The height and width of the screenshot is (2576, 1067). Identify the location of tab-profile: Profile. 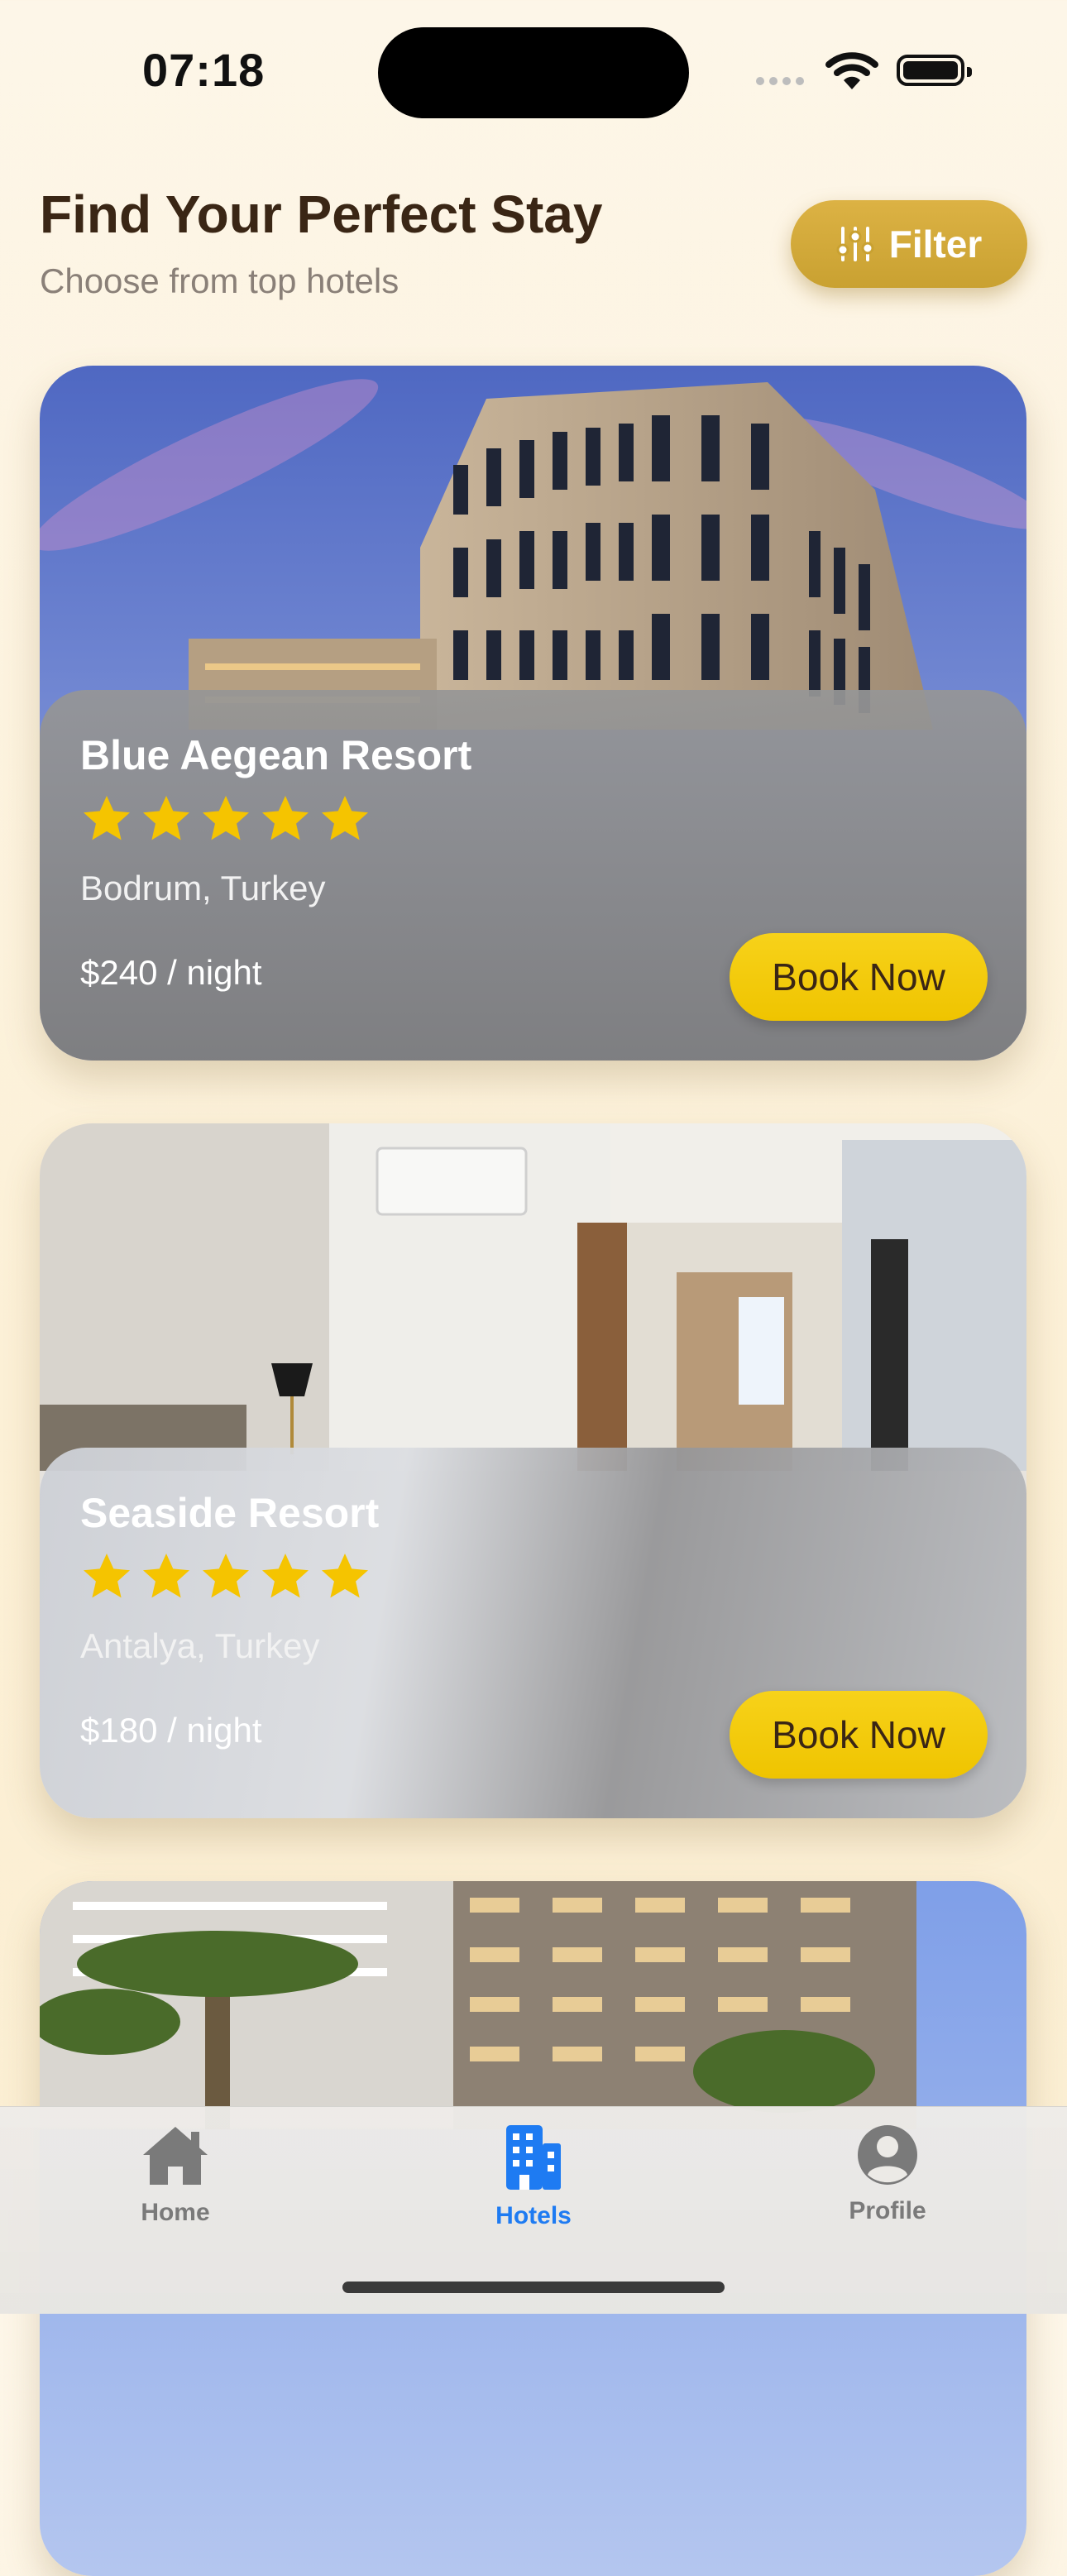
(887, 2174).